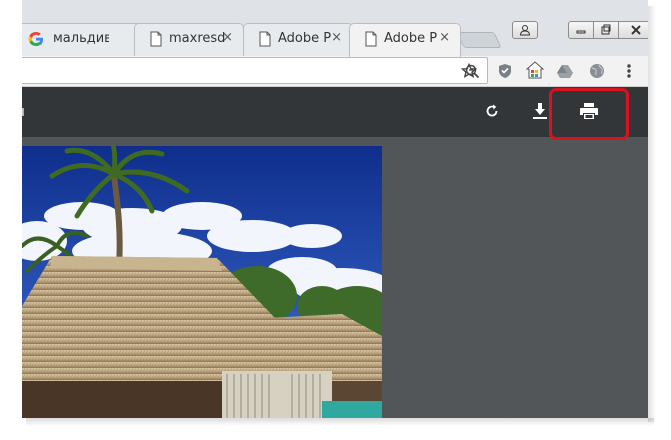 The image size is (671, 440). I want to click on drive-extension-icon, so click(565, 71).